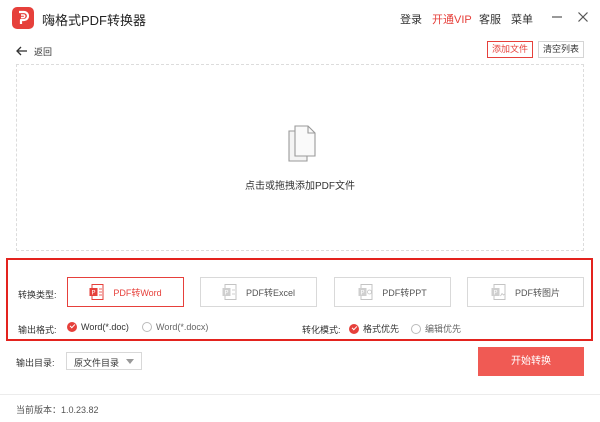  I want to click on minimize-button, so click(557, 17).